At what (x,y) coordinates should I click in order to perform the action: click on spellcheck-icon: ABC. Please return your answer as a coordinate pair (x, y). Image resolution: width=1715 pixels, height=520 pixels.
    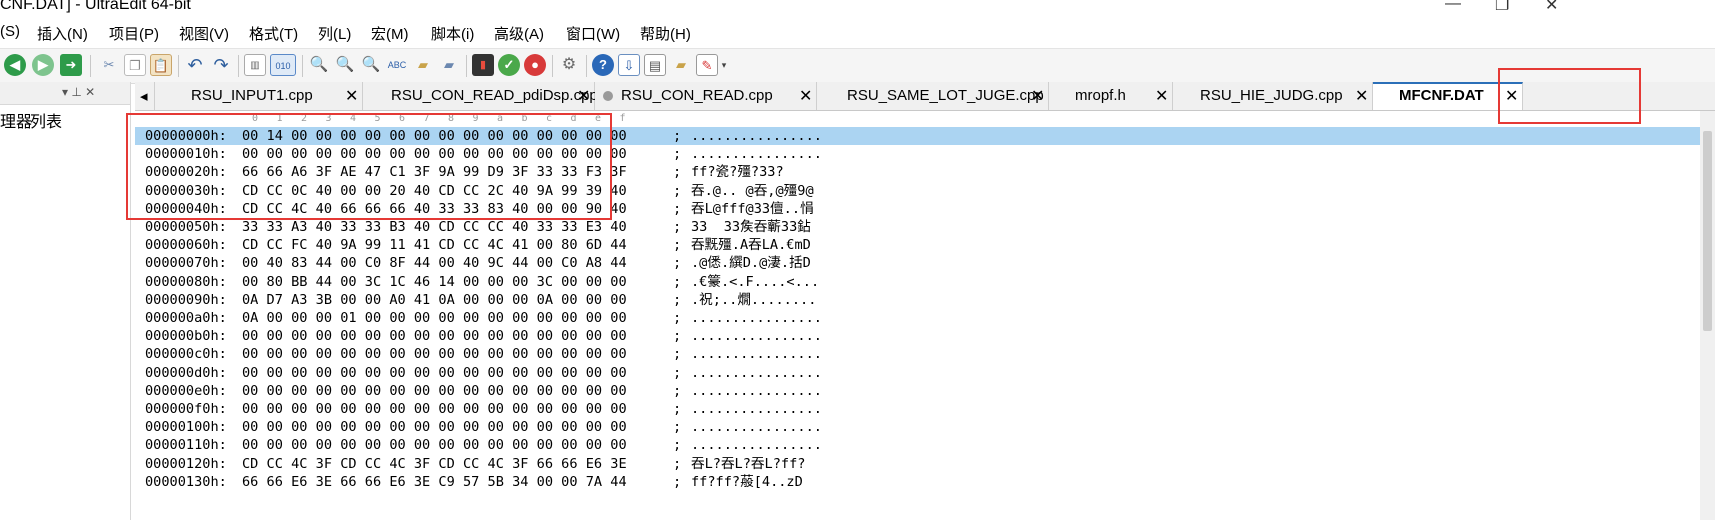
    Looking at the image, I should click on (397, 65).